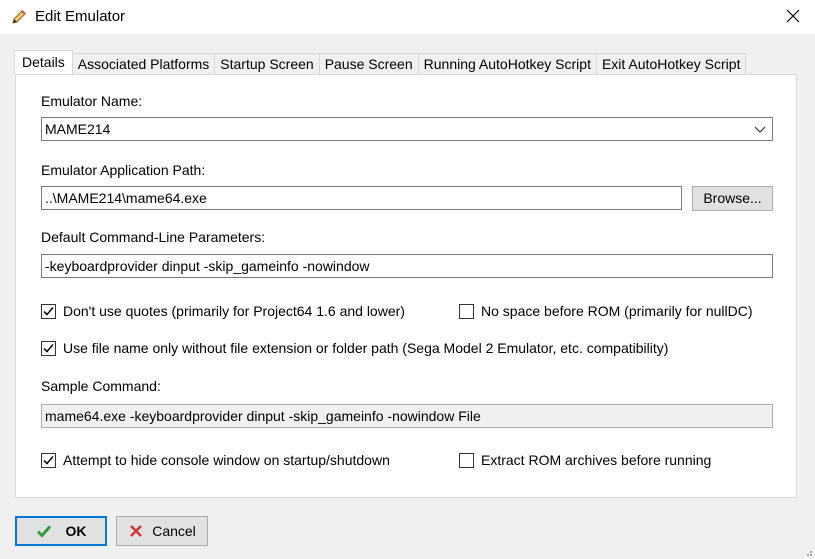 Image resolution: width=815 pixels, height=559 pixels. I want to click on extract-rom-checkbox: Extract ROM archives before running, so click(585, 460).